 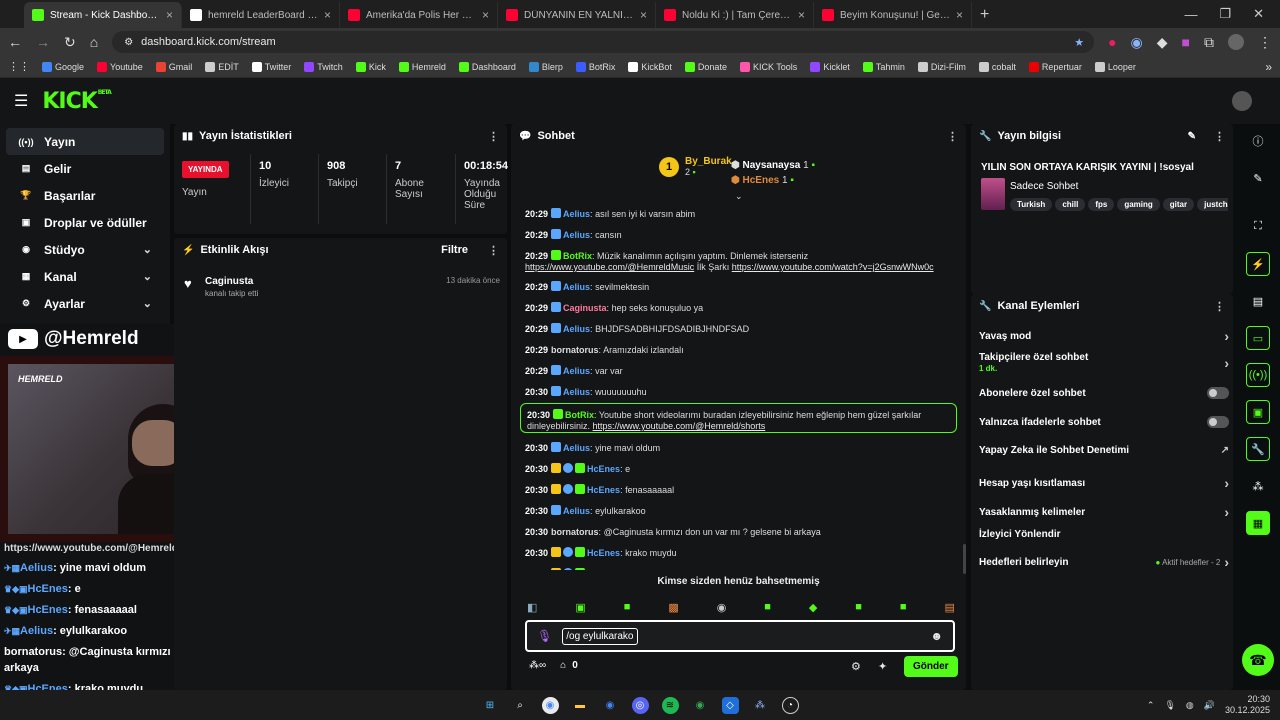 What do you see at coordinates (85, 168) in the screenshot?
I see `sidebar-item: ▤ Gelir` at bounding box center [85, 168].